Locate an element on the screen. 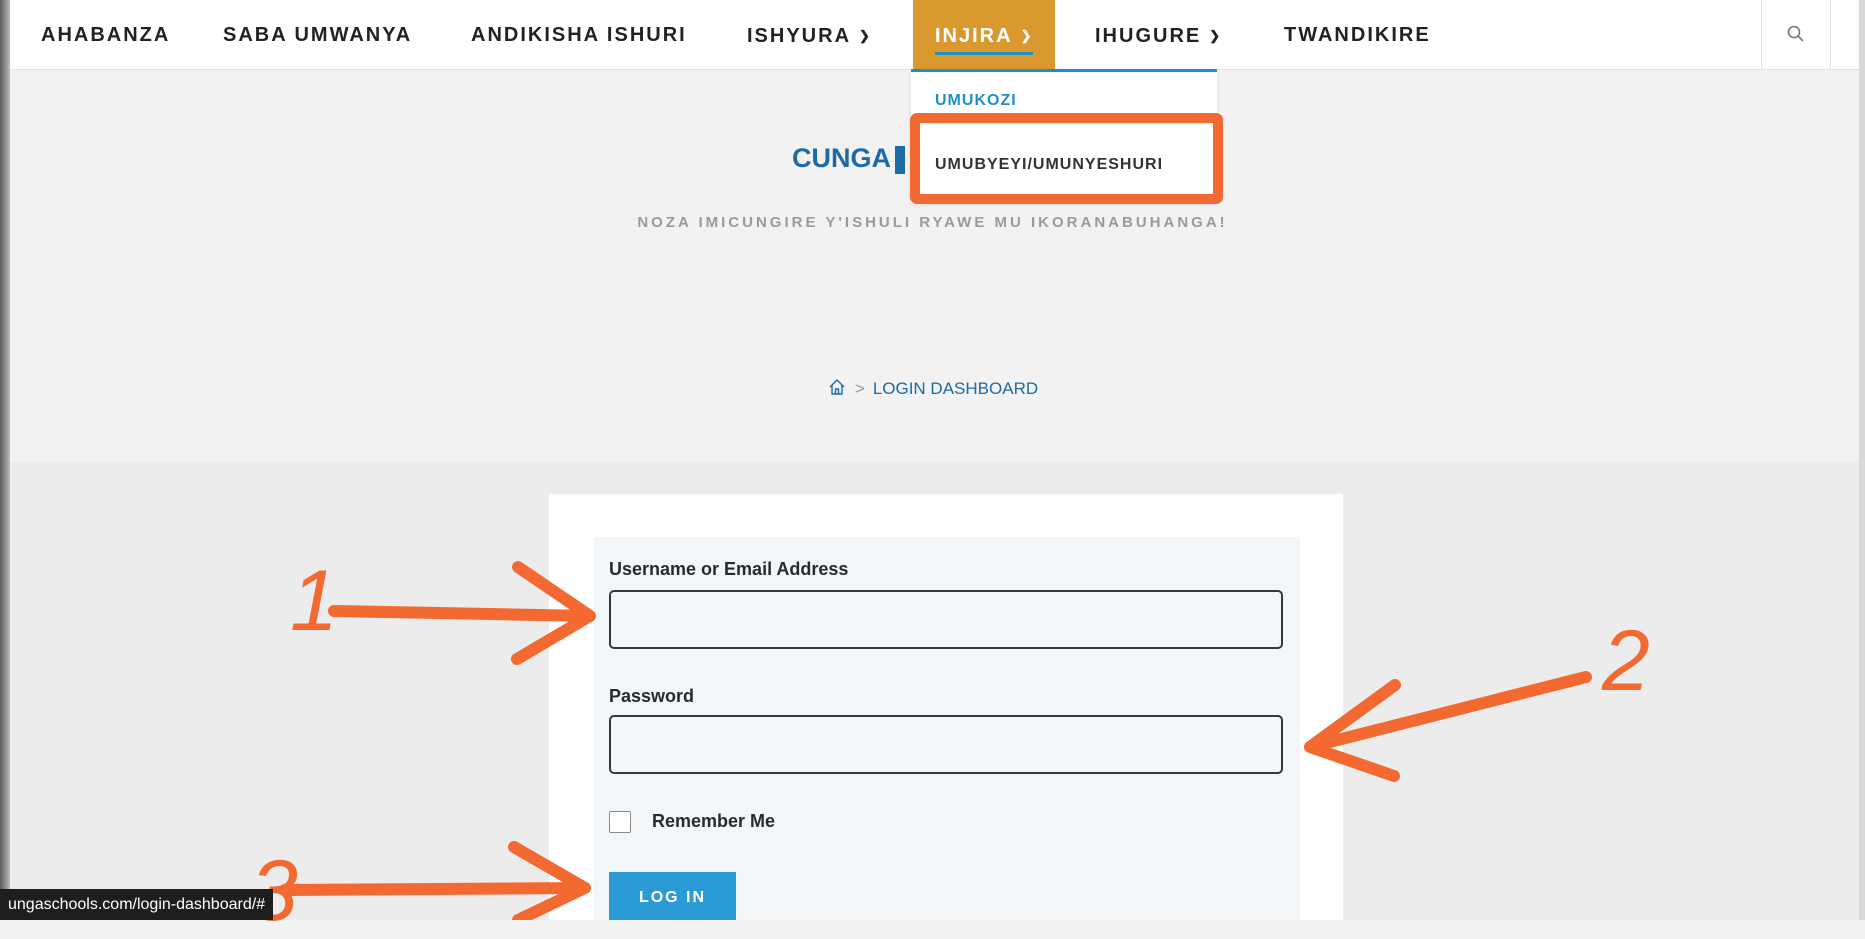 The width and height of the screenshot is (1865, 939). browser-status-bar: ungaschools.com/login-dashboard/# is located at coordinates (137, 904).